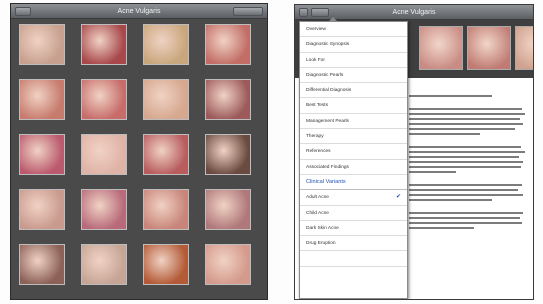 This screenshot has height=304, width=543. I want to click on menu-item-label: Look For, so click(315, 60).